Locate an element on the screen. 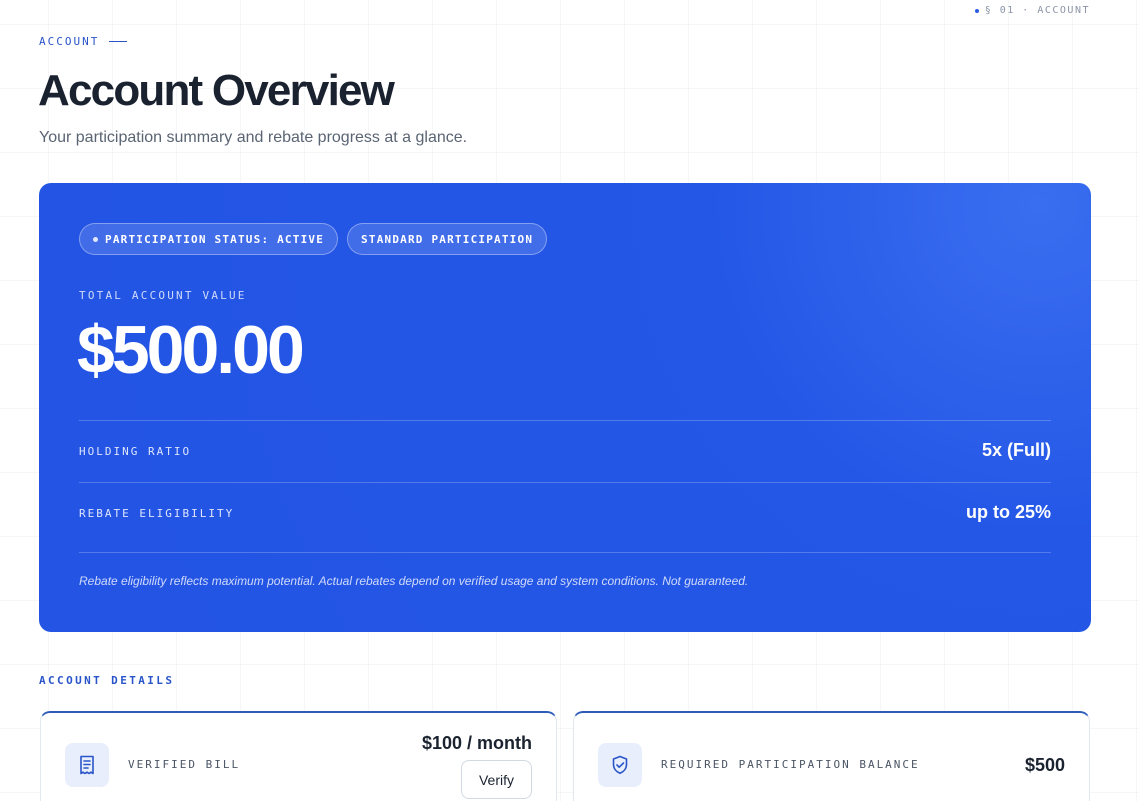  verified-bill-label: VERIFIED BILL is located at coordinates (184, 764).